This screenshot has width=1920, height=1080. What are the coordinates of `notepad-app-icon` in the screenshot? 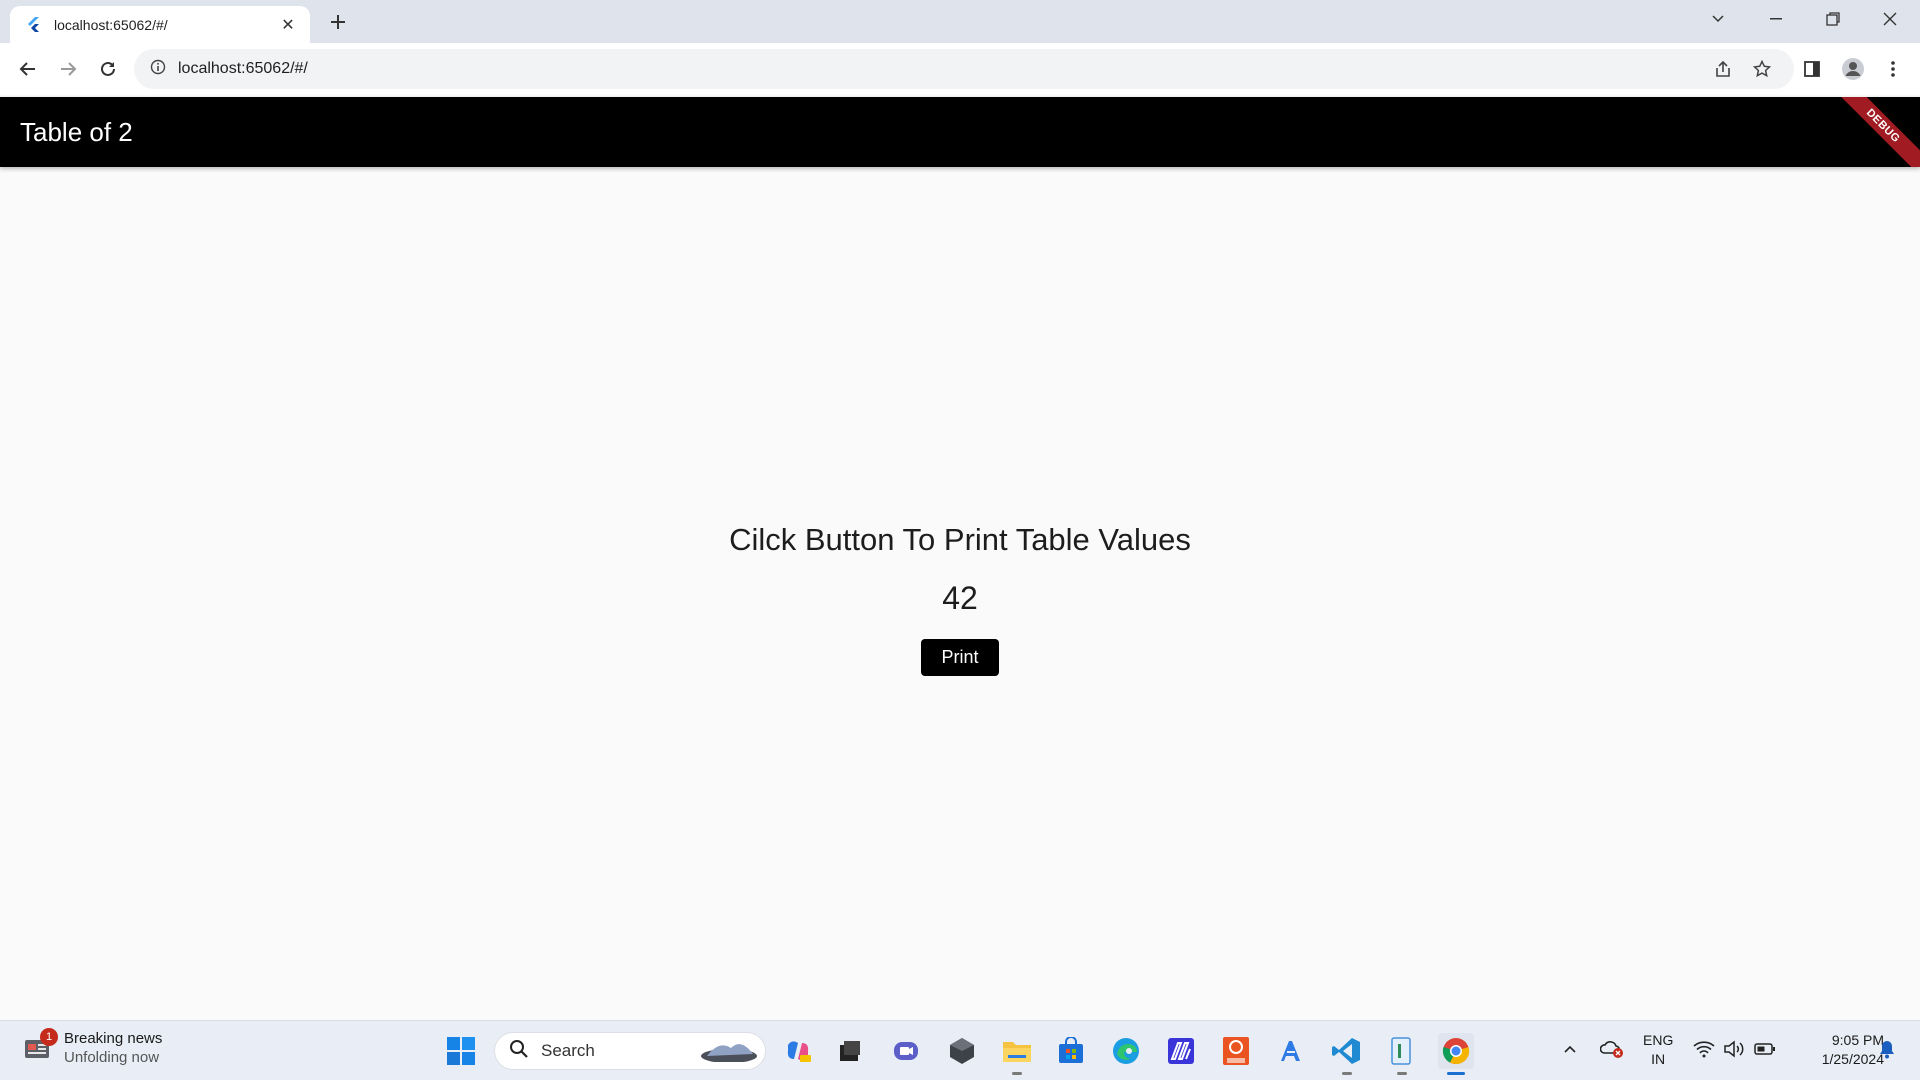 It's located at (1401, 1051).